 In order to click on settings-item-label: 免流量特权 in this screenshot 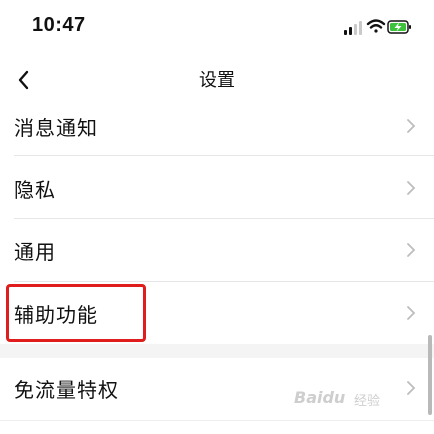, I will do `click(66, 390)`.